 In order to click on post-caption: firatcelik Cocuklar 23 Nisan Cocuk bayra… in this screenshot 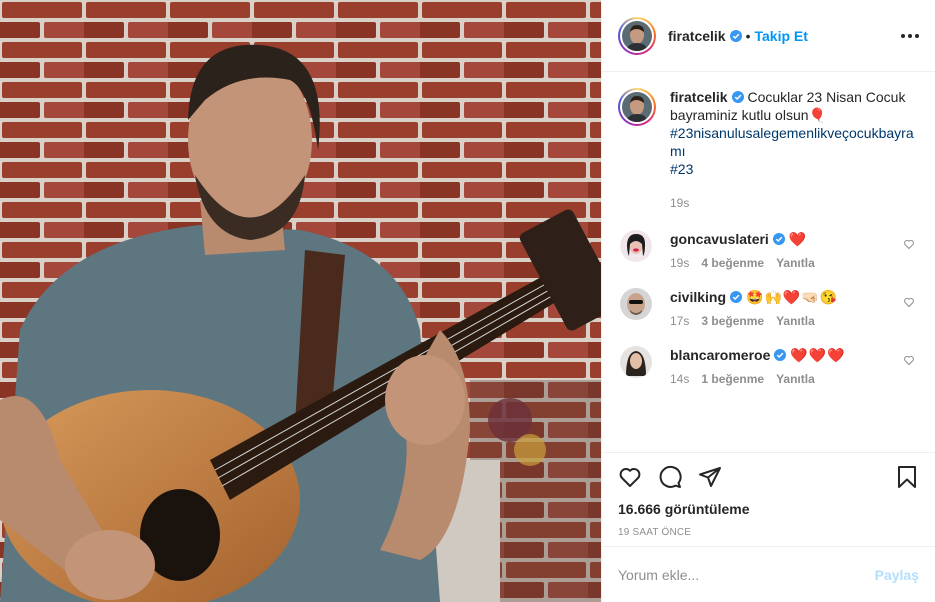, I will do `click(768, 150)`.